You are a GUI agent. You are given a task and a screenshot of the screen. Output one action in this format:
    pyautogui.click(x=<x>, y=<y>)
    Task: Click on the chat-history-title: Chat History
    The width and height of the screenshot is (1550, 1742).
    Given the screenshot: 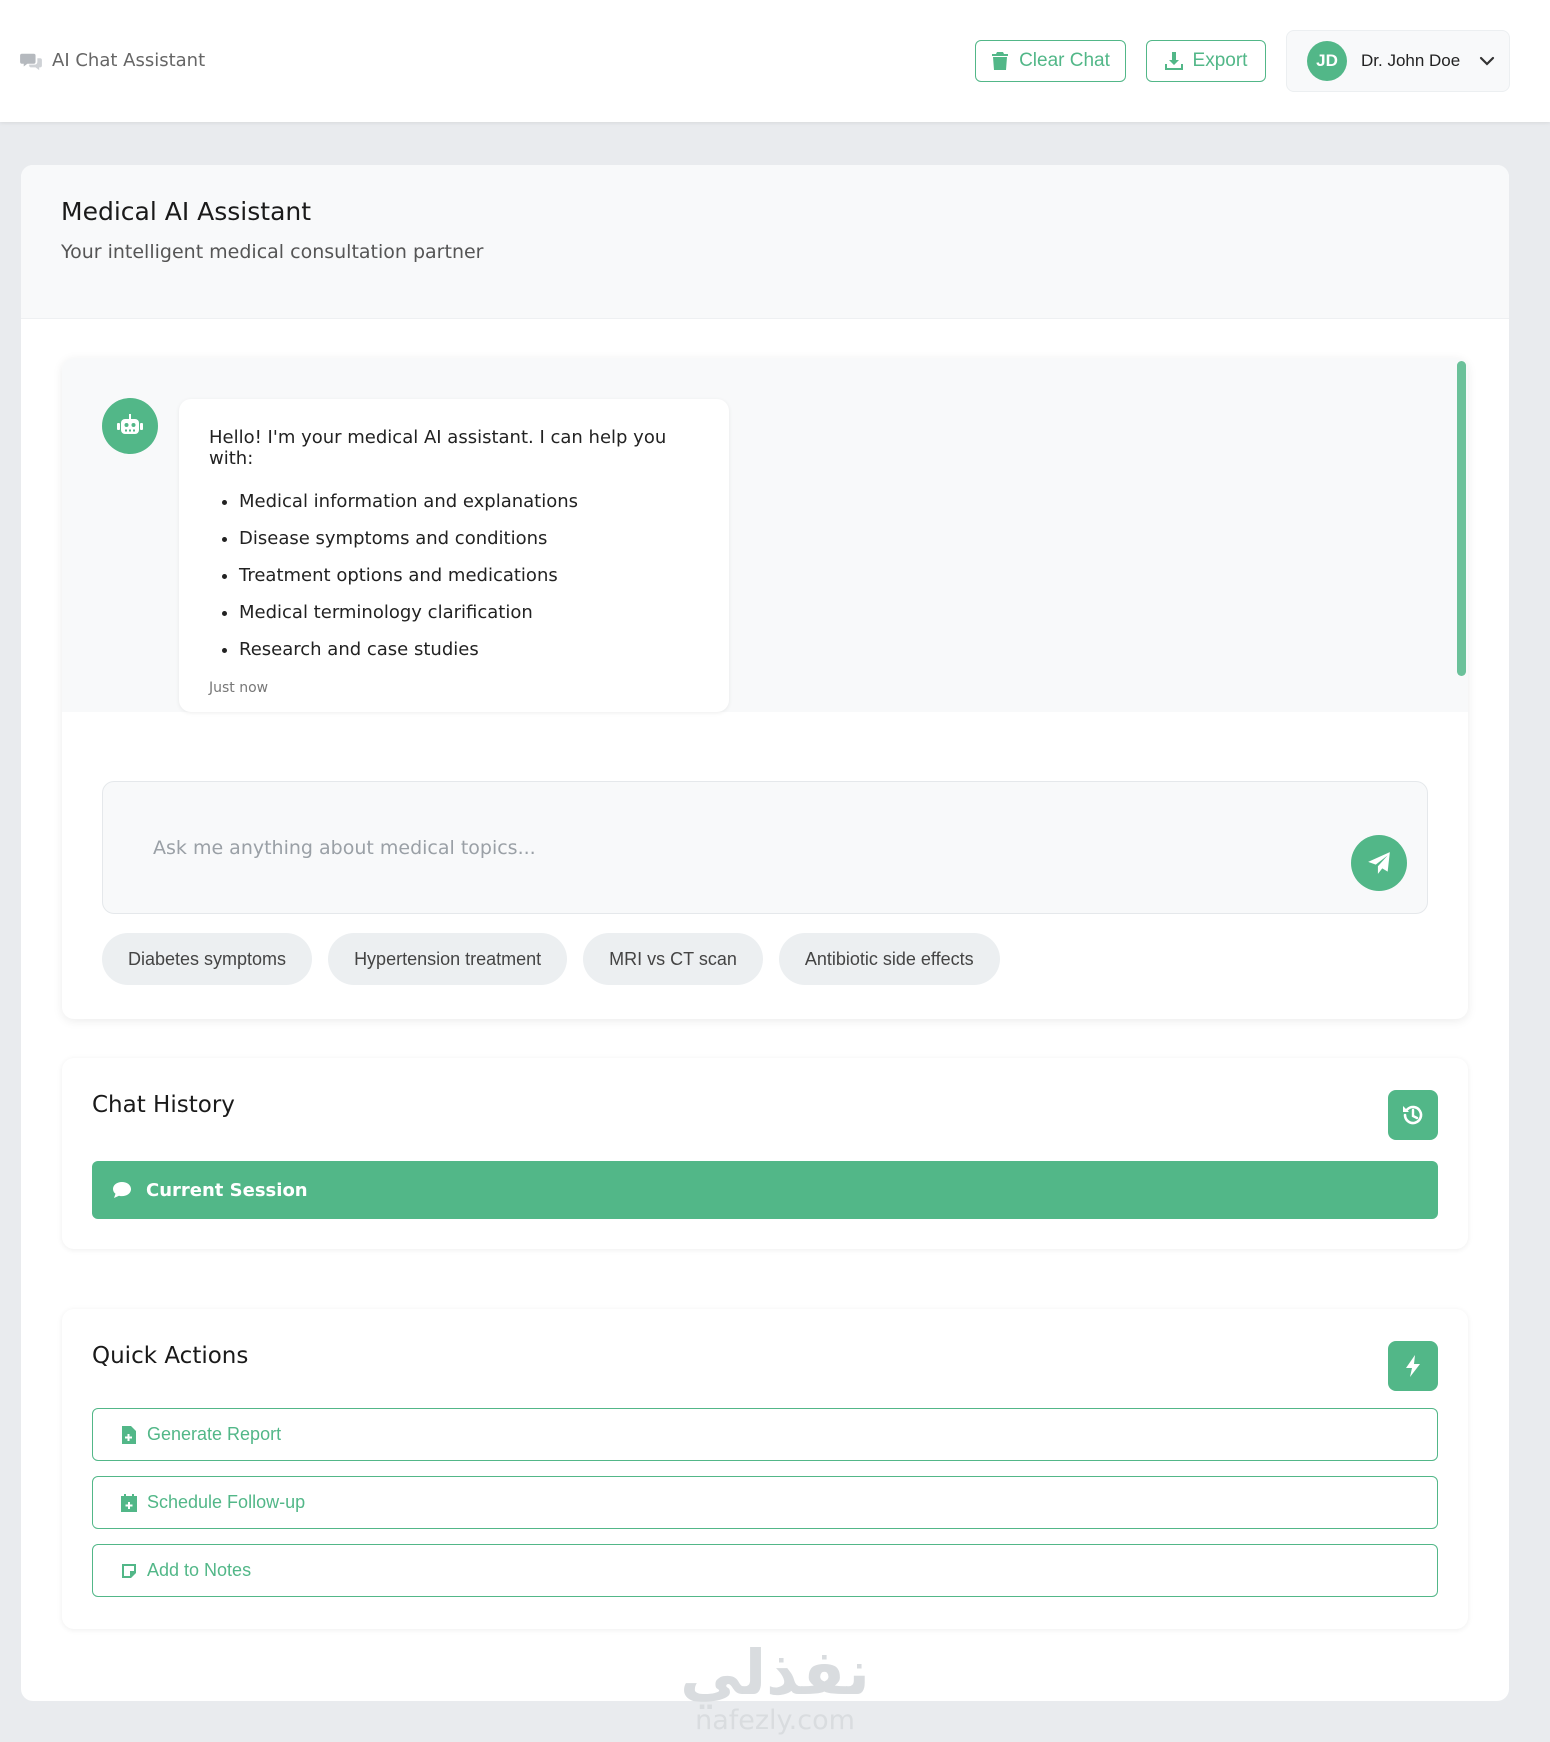 What is the action you would take?
    pyautogui.click(x=163, y=1105)
    